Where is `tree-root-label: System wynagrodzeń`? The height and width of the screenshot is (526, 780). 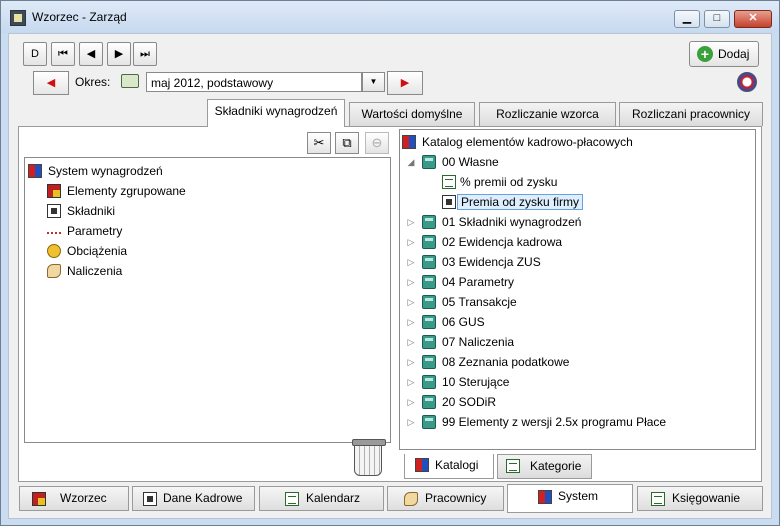 tree-root-label: System wynagrodzeń is located at coordinates (105, 171).